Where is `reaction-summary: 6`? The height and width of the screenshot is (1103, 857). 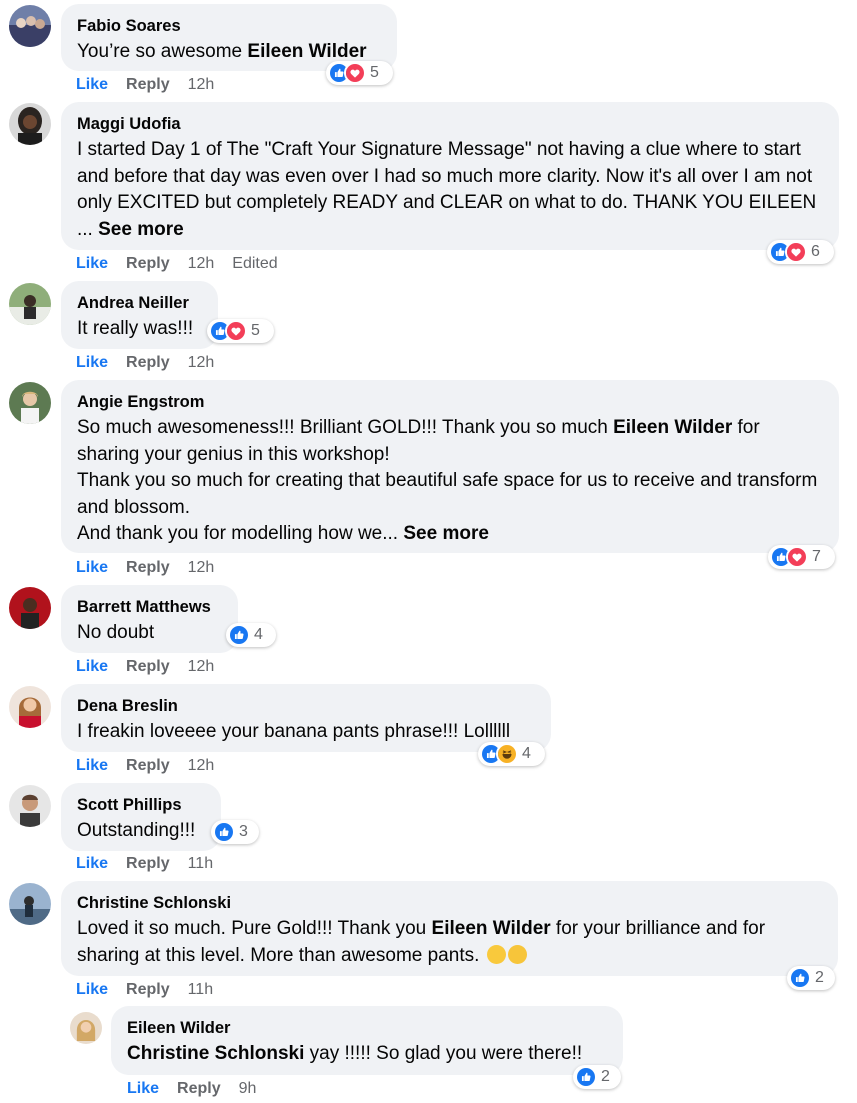 reaction-summary: 6 is located at coordinates (800, 252).